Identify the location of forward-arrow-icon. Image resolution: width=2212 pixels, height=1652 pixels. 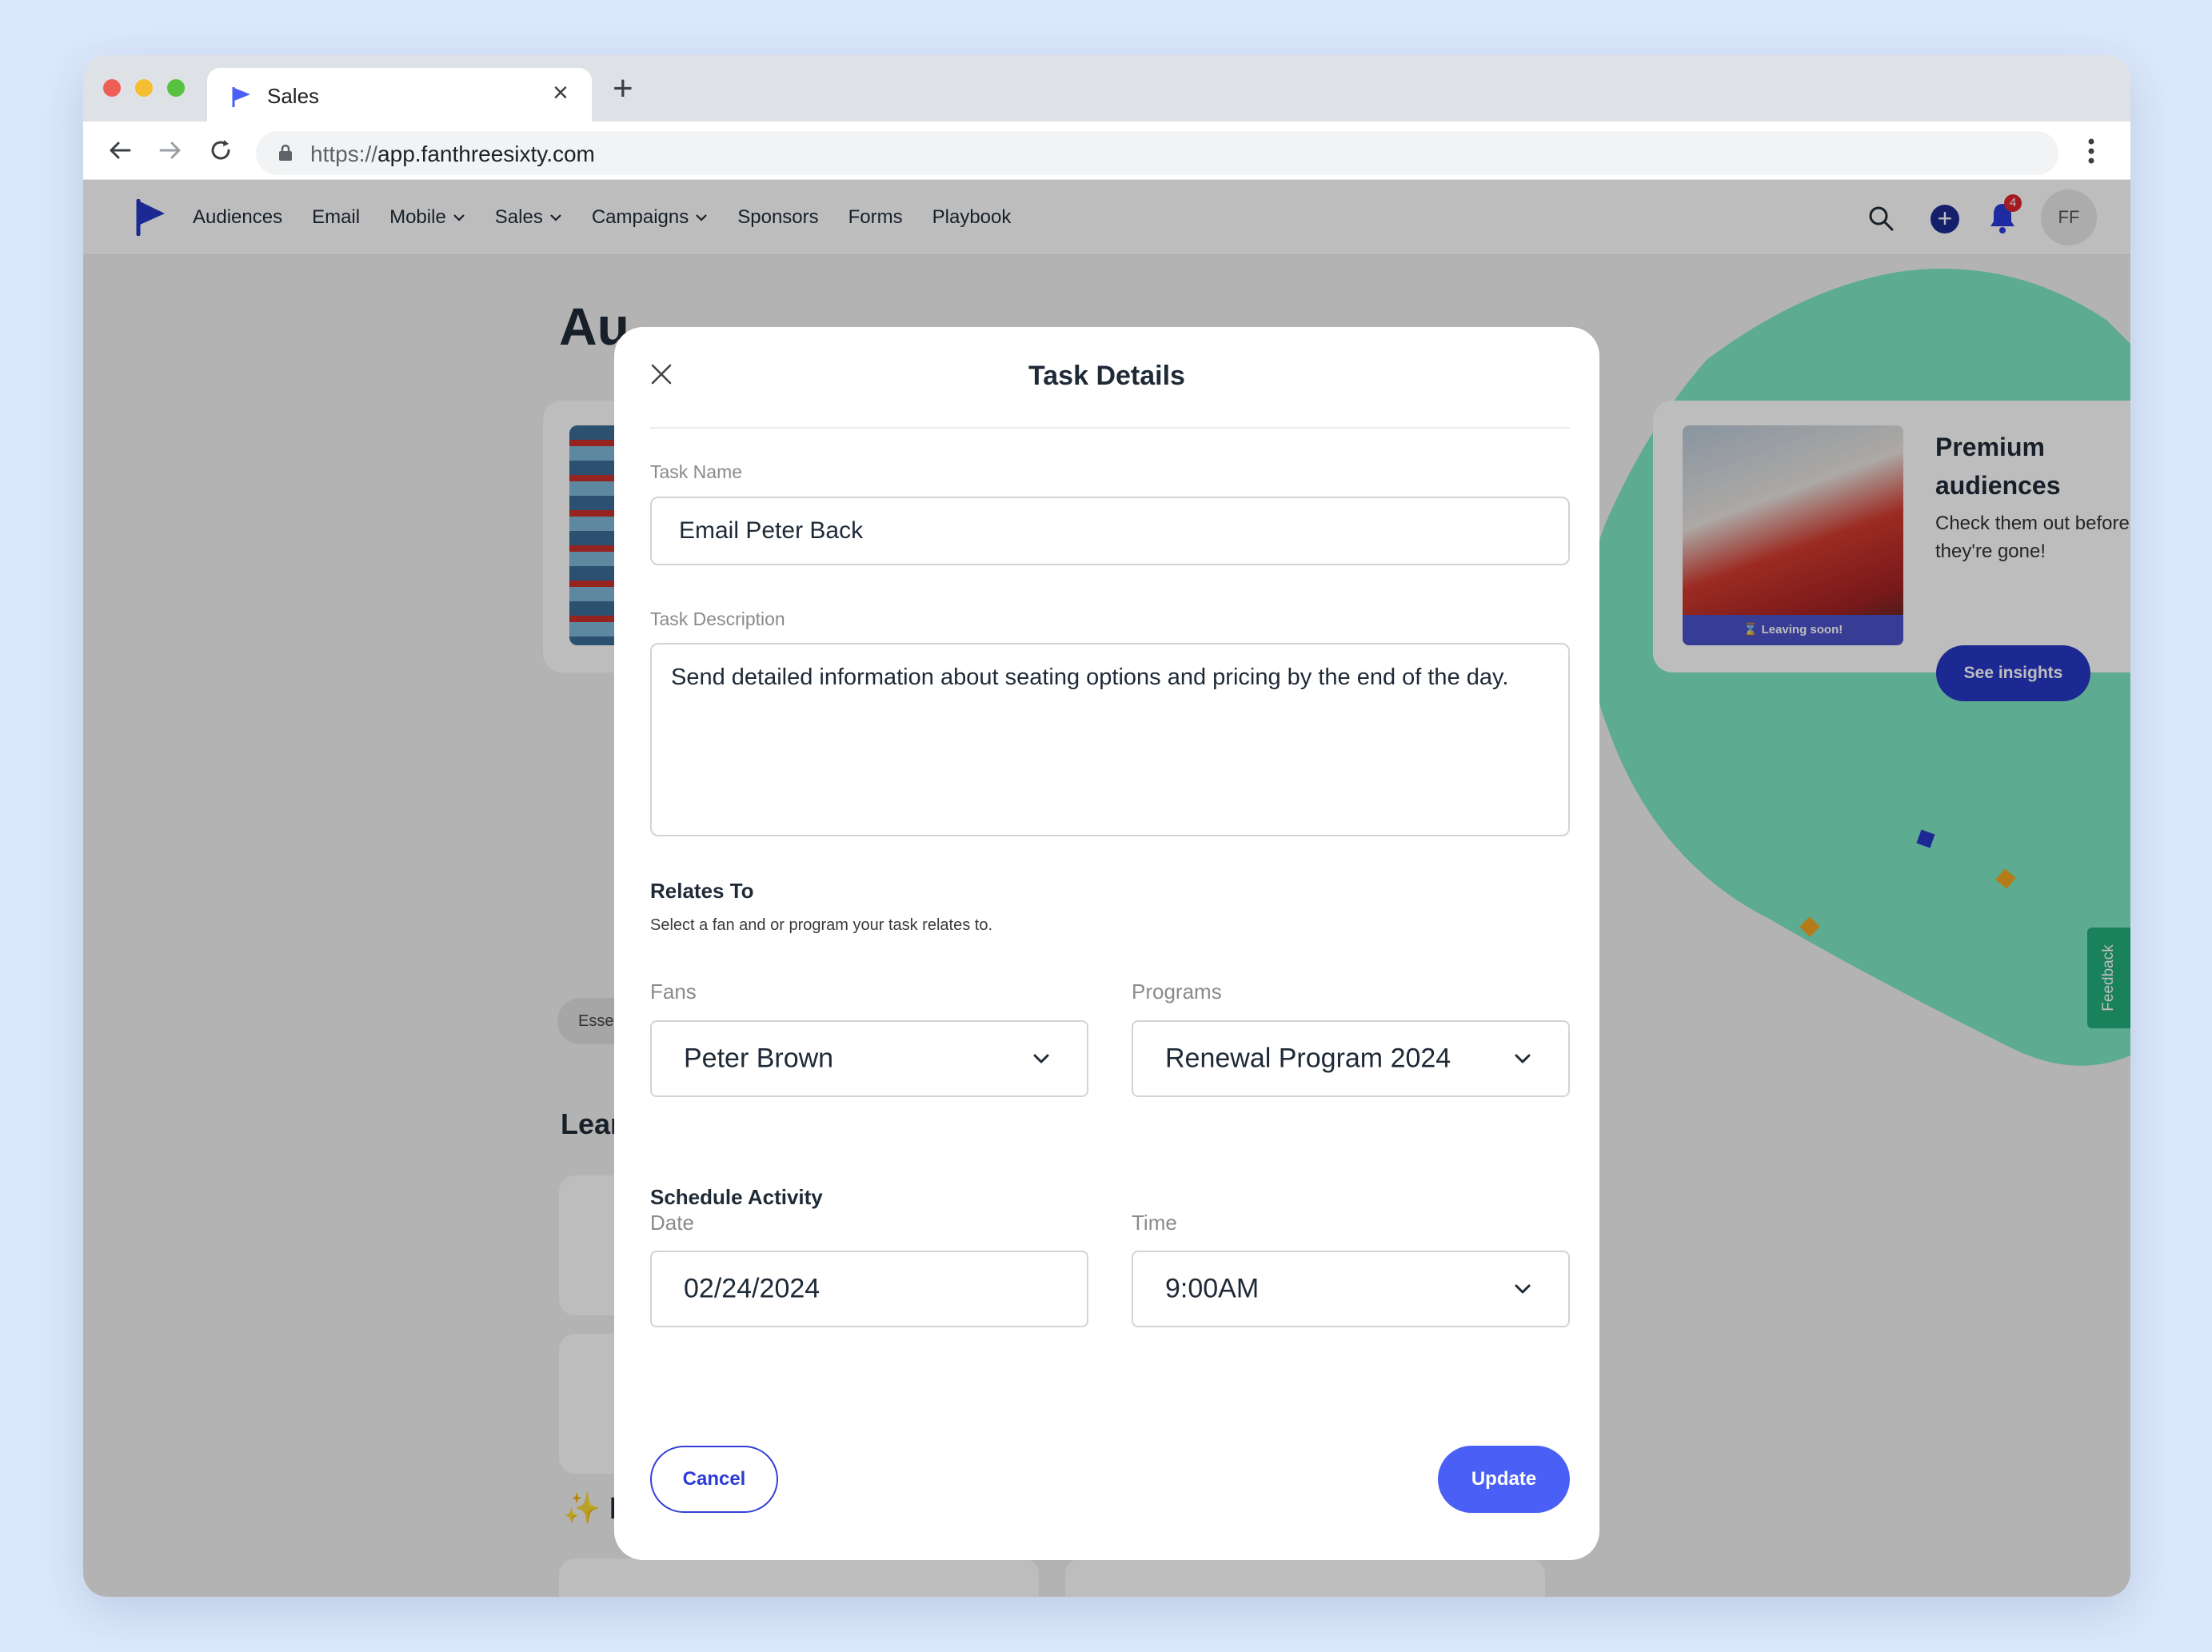
(170, 150).